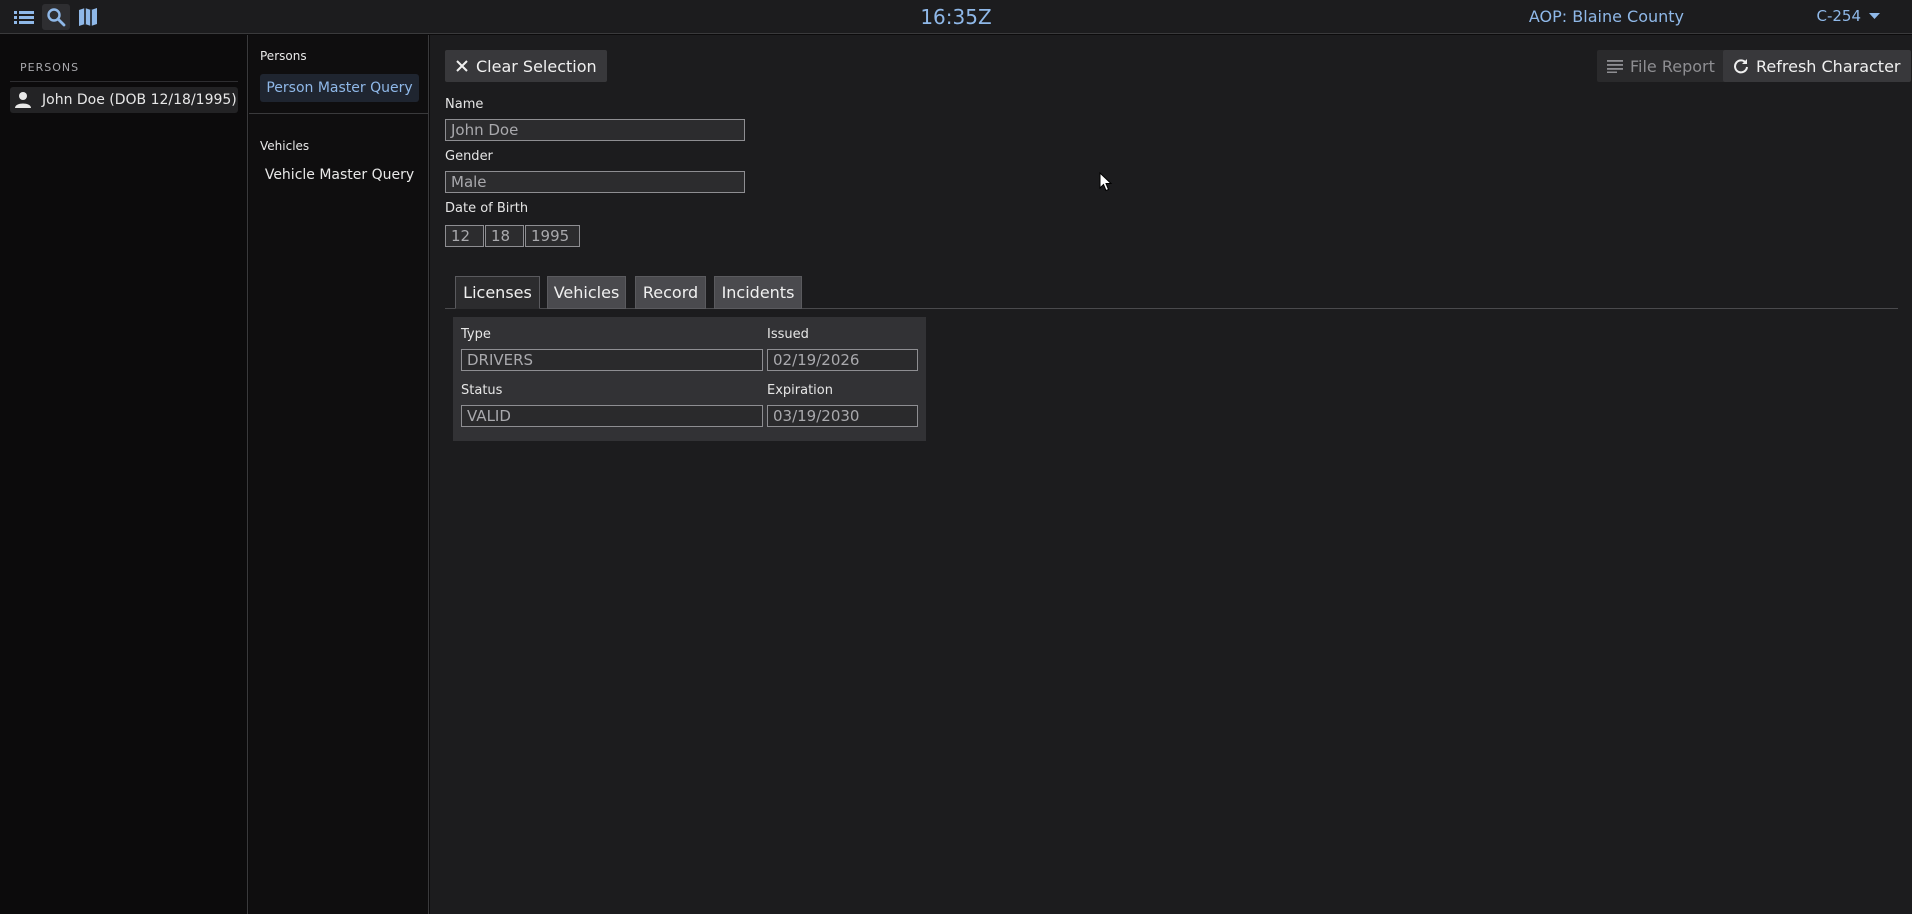 This screenshot has height=914, width=1912. What do you see at coordinates (1672, 66) in the screenshot?
I see `file-report-label: File Report` at bounding box center [1672, 66].